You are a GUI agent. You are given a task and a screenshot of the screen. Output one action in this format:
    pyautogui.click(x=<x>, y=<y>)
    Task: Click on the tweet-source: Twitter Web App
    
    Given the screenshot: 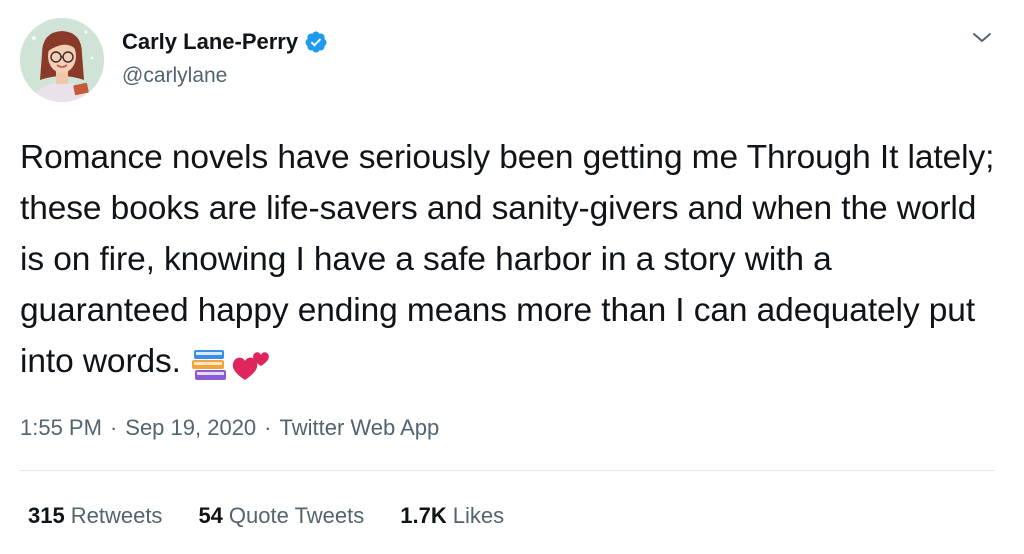 What is the action you would take?
    pyautogui.click(x=360, y=428)
    